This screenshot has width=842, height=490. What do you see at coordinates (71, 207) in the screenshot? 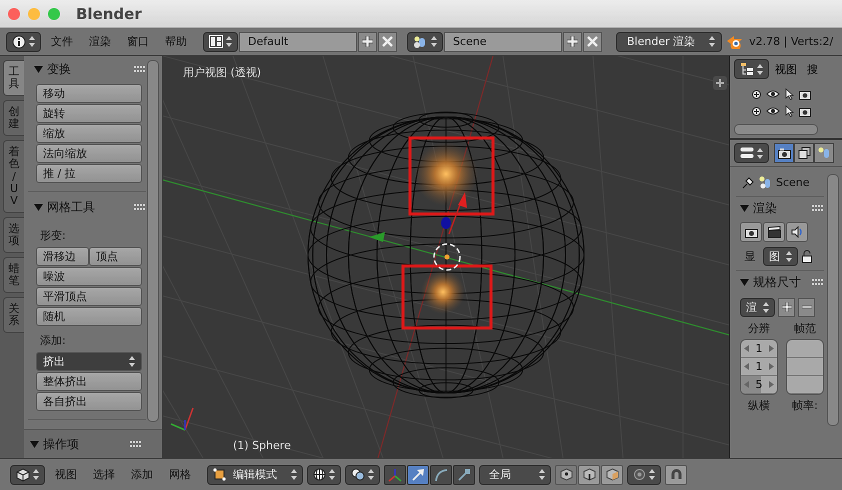
I see `panel-title: 网格工具` at bounding box center [71, 207].